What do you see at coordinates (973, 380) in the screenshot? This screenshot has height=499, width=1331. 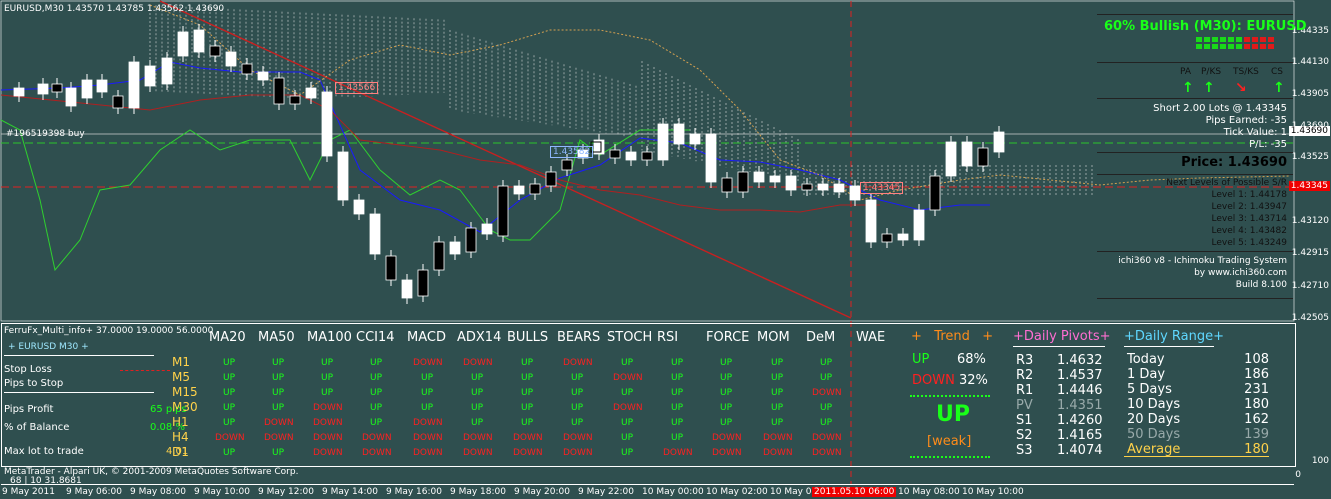 I see `trend-down-pct: 32%` at bounding box center [973, 380].